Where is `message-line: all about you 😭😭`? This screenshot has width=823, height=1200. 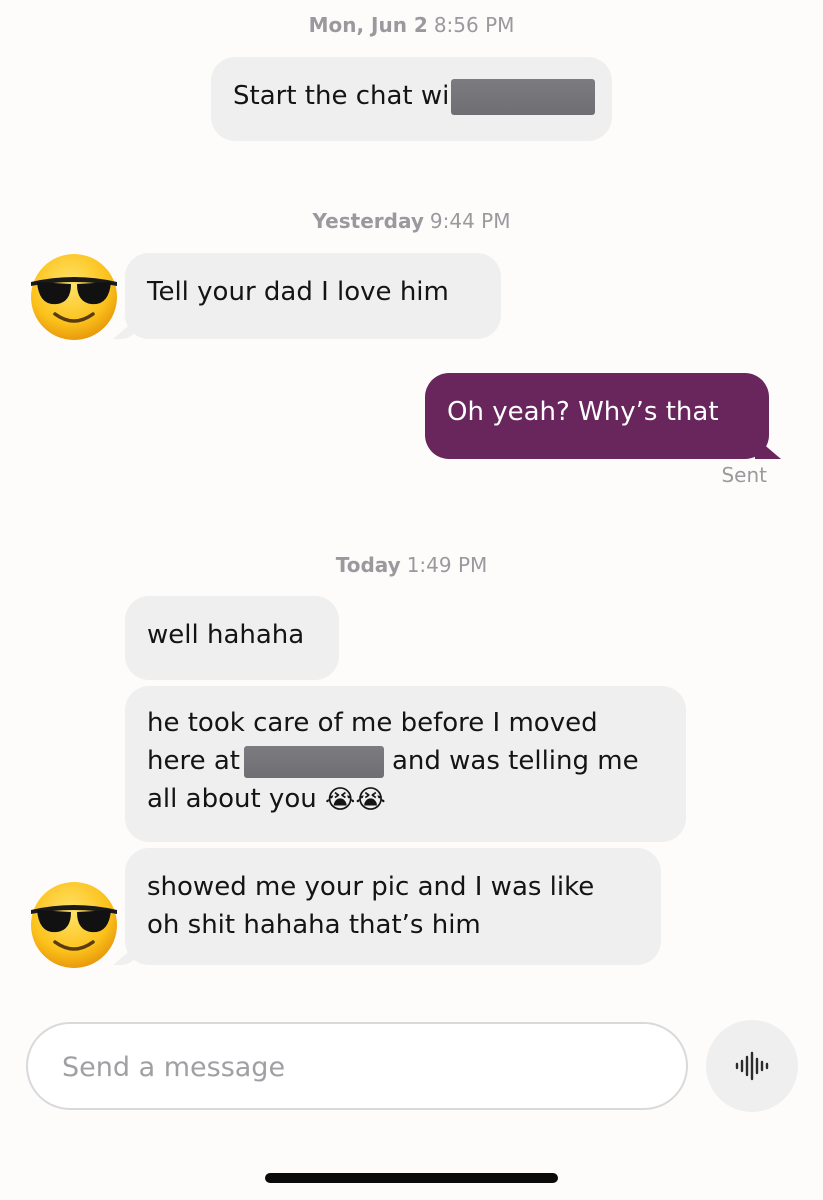
message-line: all about you 😭😭 is located at coordinates (405, 799).